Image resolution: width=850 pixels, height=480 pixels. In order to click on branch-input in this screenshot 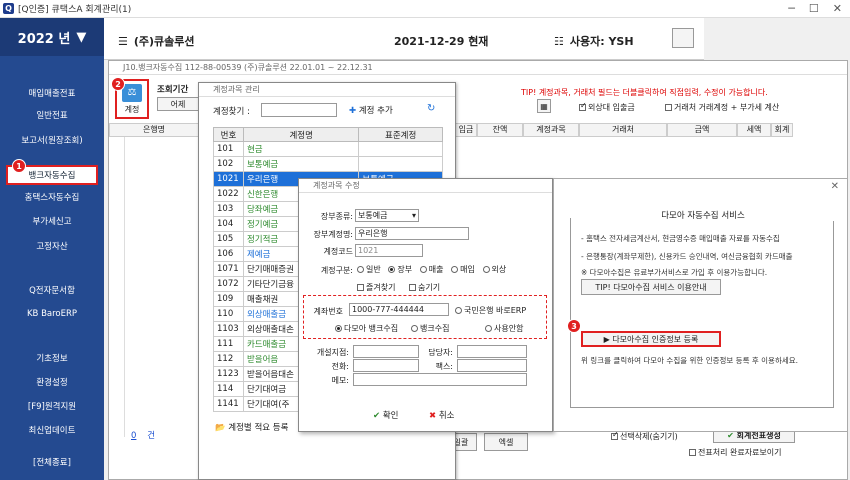, I will do `click(386, 351)`.